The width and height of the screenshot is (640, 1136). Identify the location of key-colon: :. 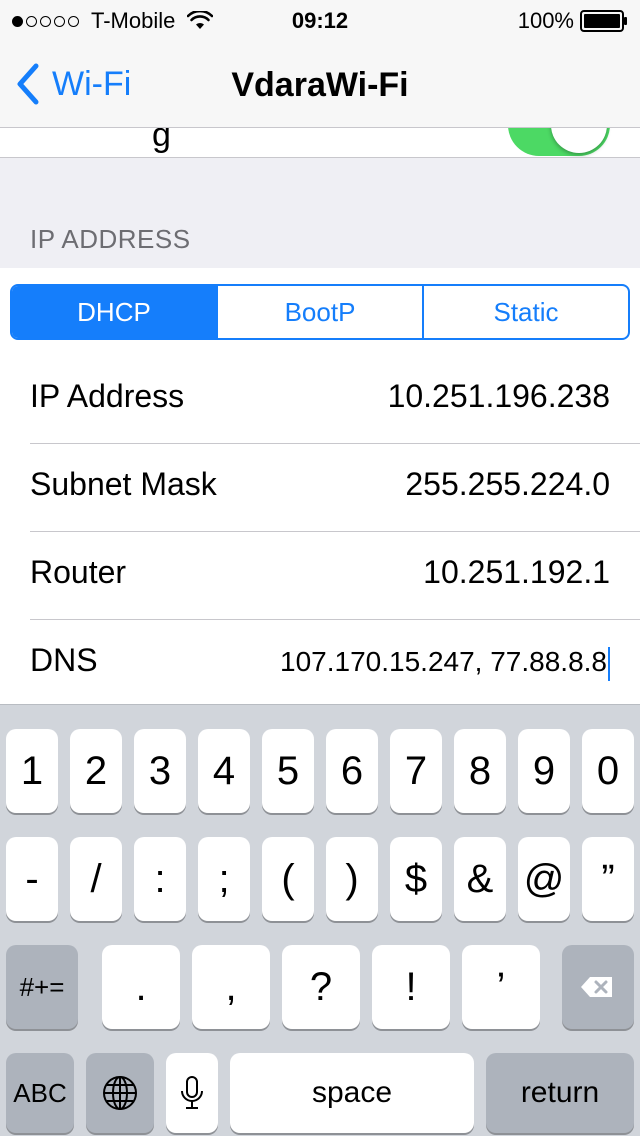
(160, 879).